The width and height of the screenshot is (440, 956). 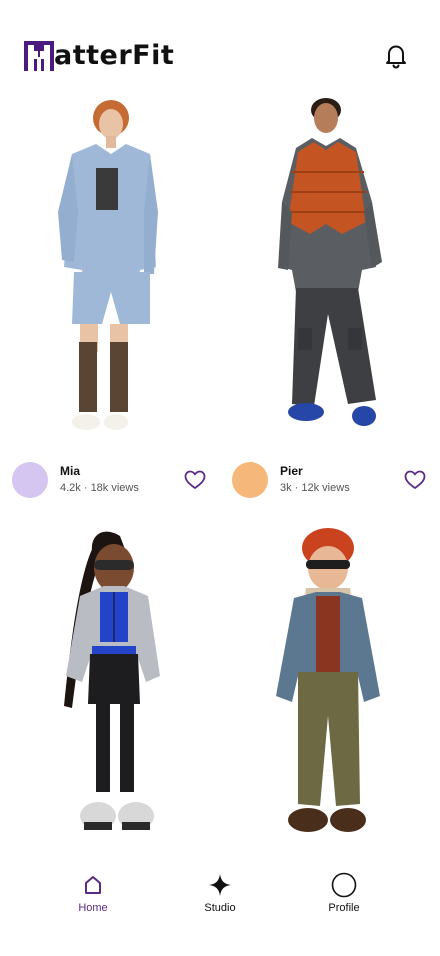 I want to click on post-meta: Pier 3k · 12k views, so click(x=335, y=480).